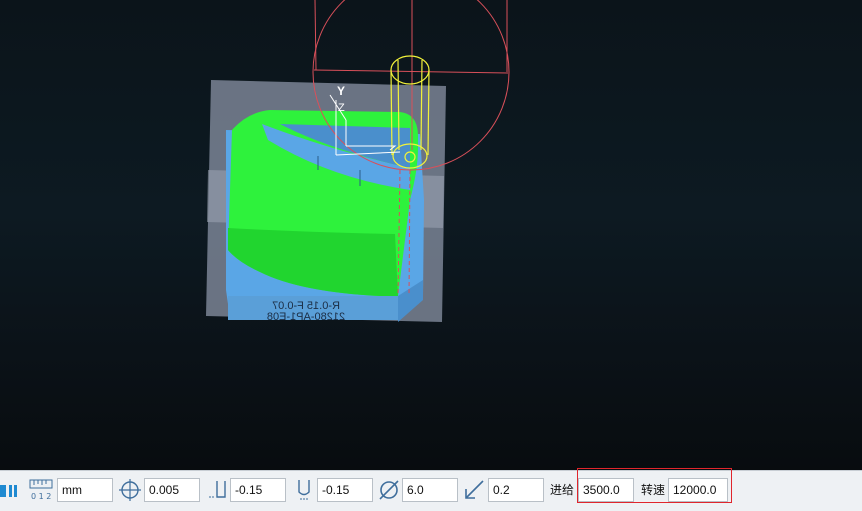 The height and width of the screenshot is (511, 862). What do you see at coordinates (130, 490) in the screenshot?
I see `crosshair-tolerance-icon` at bounding box center [130, 490].